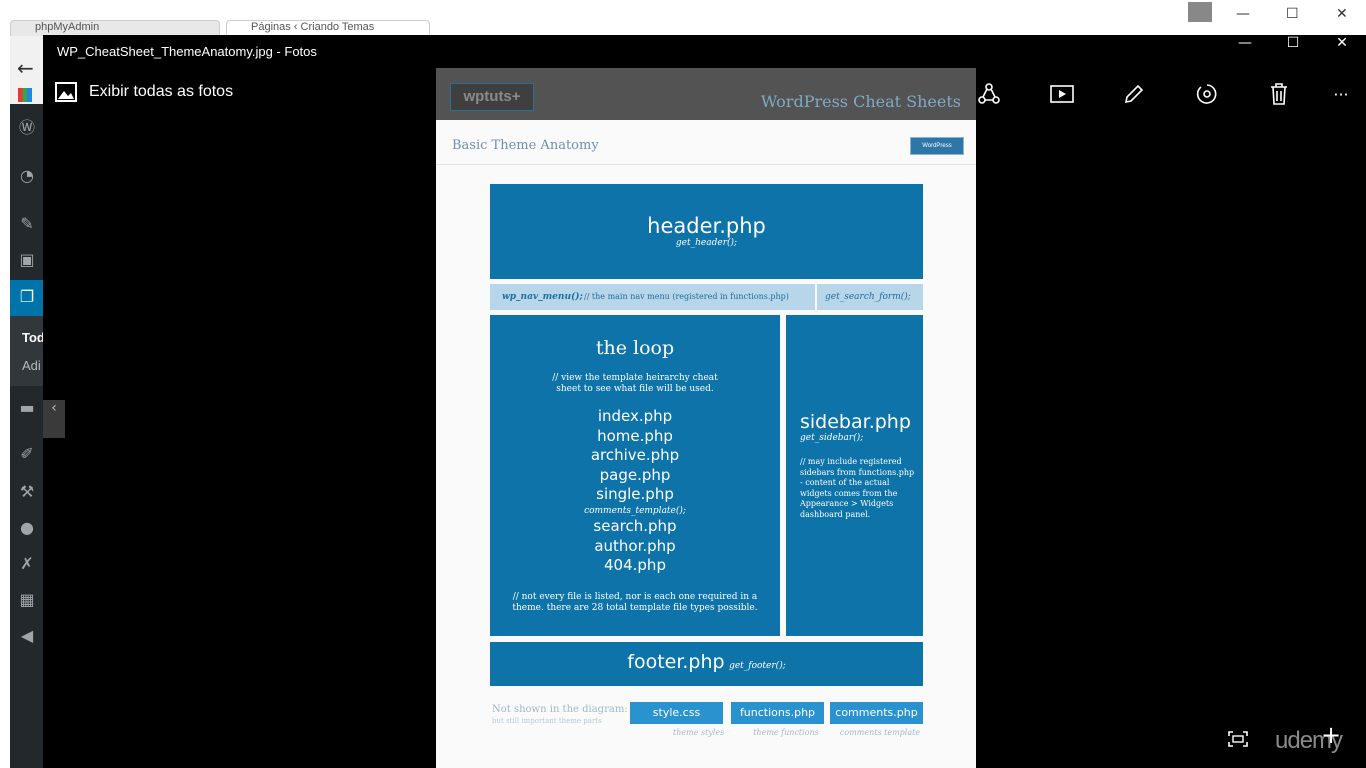 Image resolution: width=1366 pixels, height=768 pixels. I want to click on loop-file-index: index.php, so click(635, 416).